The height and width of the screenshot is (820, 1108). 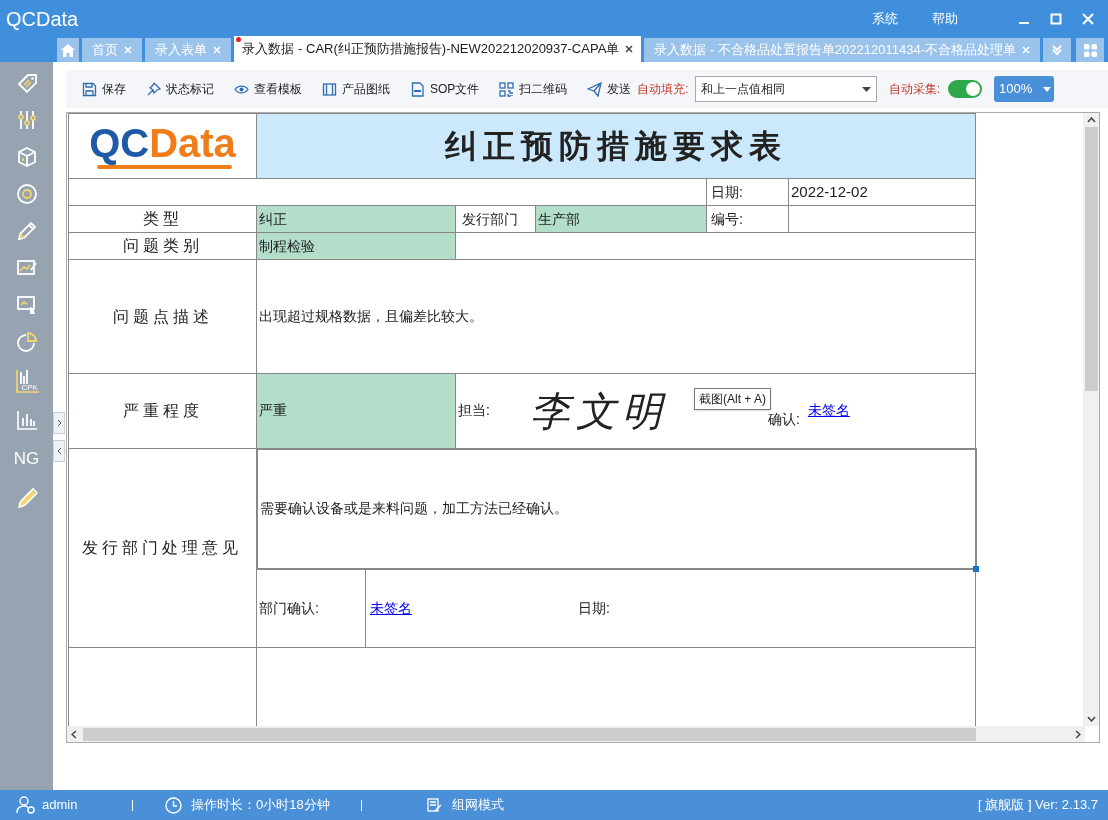 What do you see at coordinates (784, 420) in the screenshot?
I see `field-label: 确认:` at bounding box center [784, 420].